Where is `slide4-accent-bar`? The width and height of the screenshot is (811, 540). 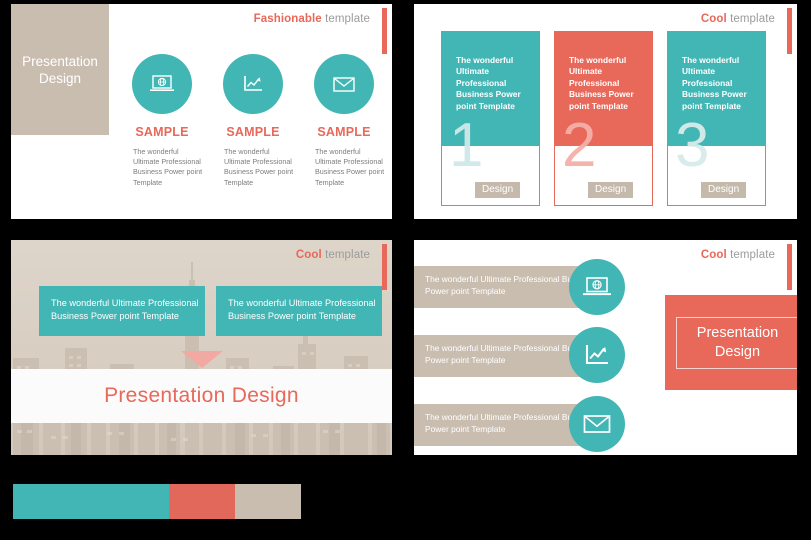
slide4-accent-bar is located at coordinates (789, 267).